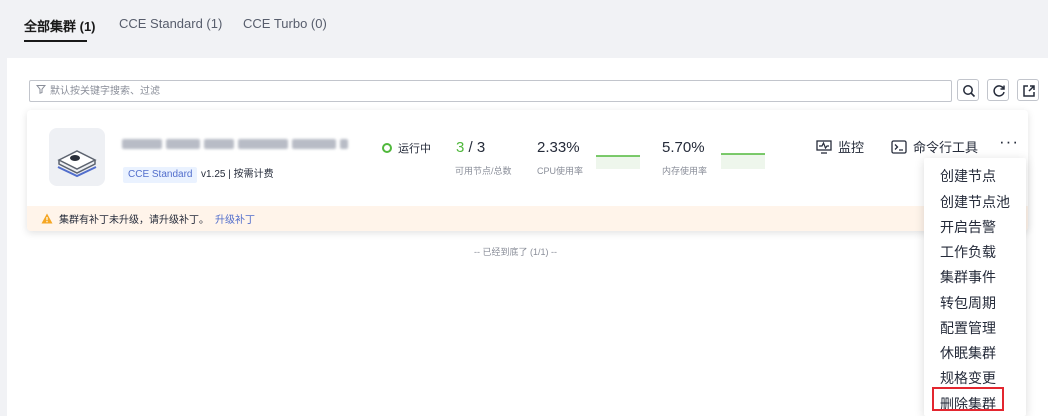 This screenshot has height=416, width=1048. What do you see at coordinates (558, 147) in the screenshot?
I see `cpu-usage-value: 2.33%` at bounding box center [558, 147].